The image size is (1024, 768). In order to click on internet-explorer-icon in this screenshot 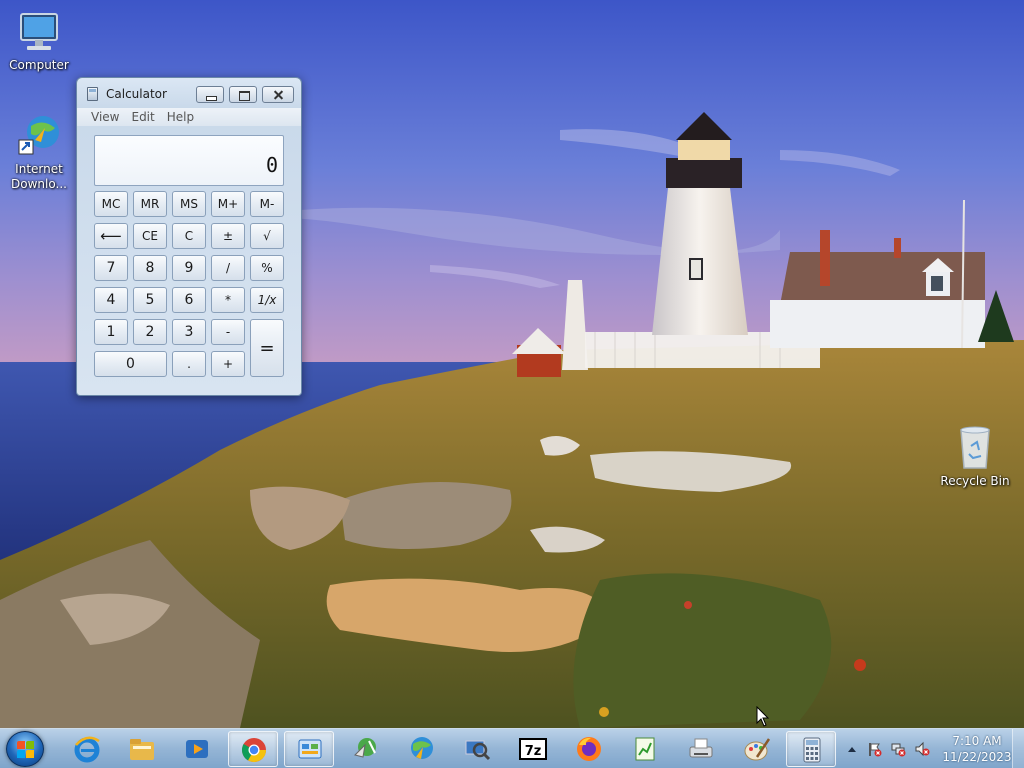, I will do `click(87, 749)`.